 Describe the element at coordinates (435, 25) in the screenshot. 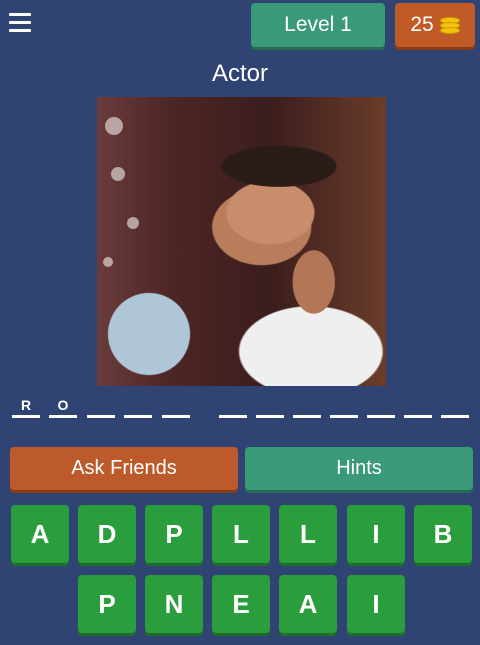

I see `coins-button: 25` at that location.